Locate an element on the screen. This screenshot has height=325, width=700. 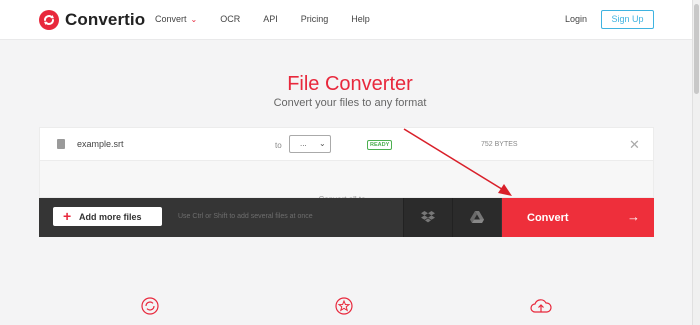
star-icon is located at coordinates (344, 306).